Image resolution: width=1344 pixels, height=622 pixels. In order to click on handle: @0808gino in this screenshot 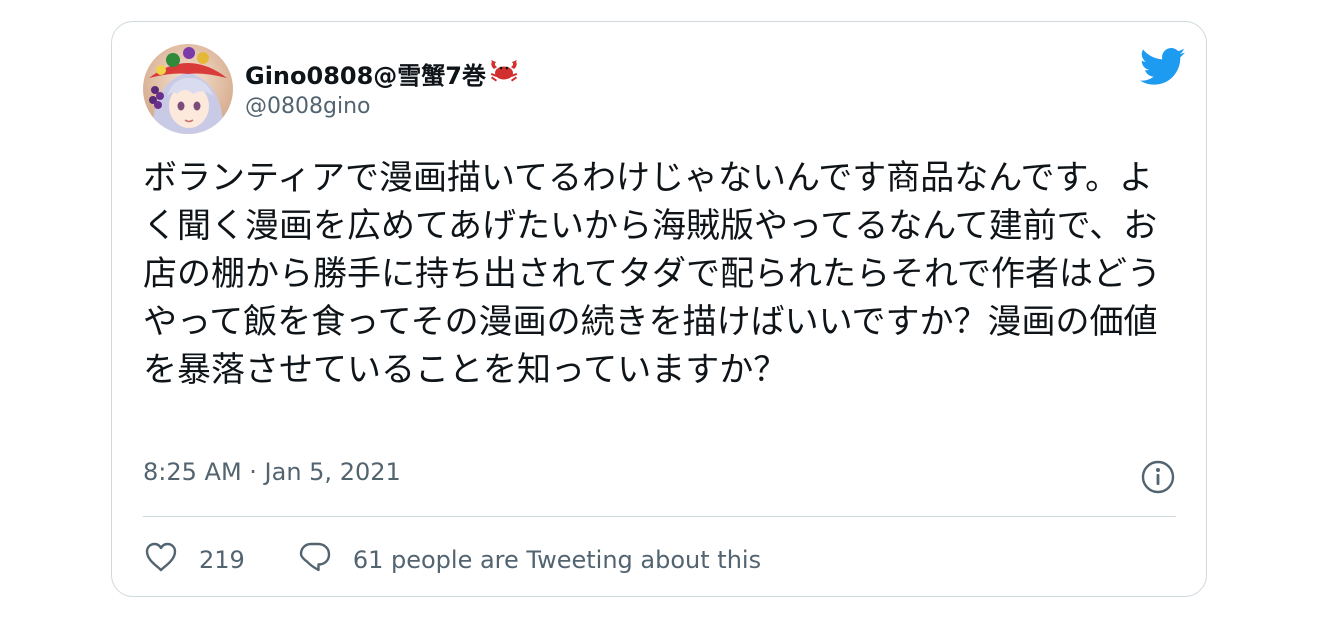, I will do `click(307, 106)`.